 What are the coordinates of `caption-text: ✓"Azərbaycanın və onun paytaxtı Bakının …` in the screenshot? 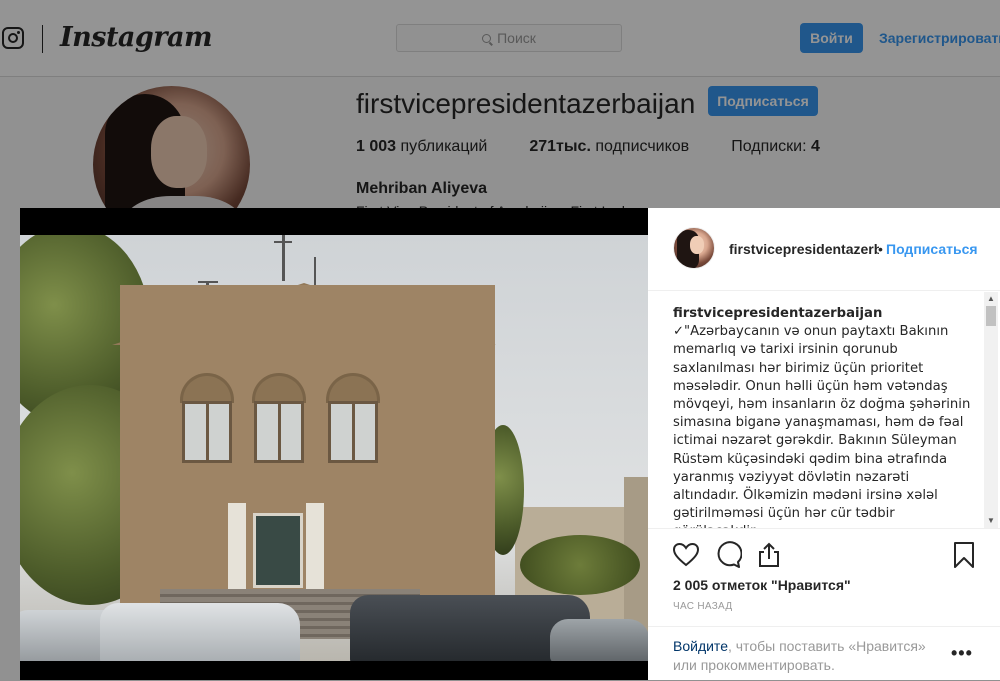 It's located at (822, 426).